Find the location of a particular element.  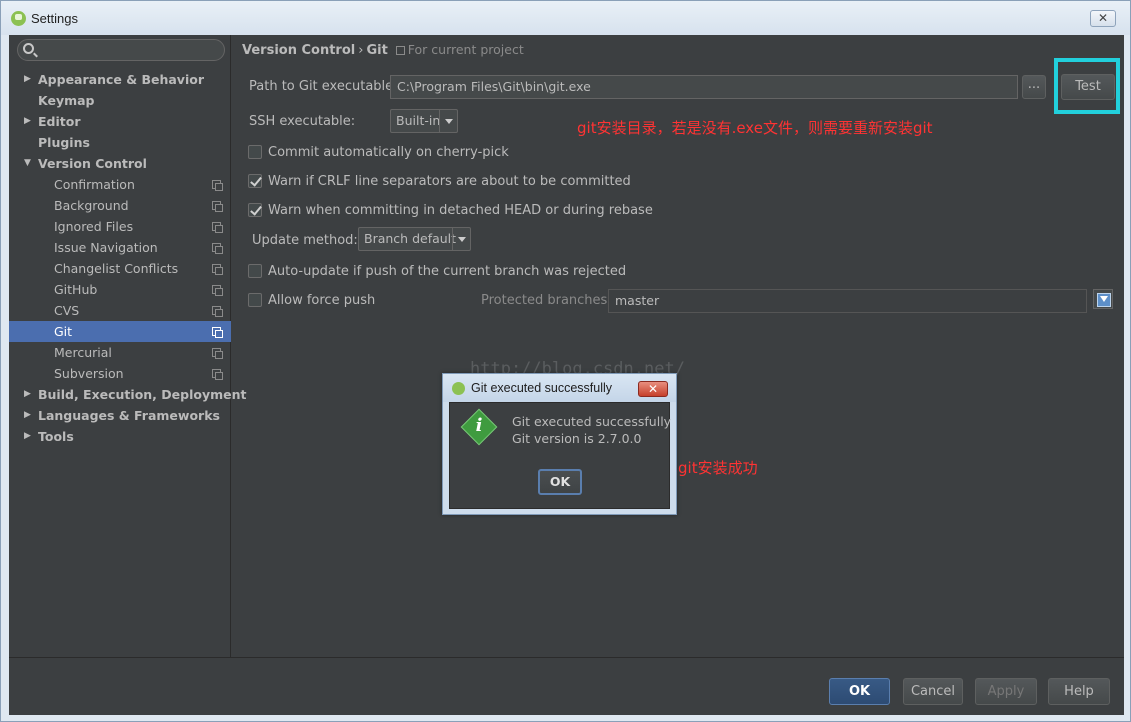

search-icon is located at coordinates (28, 48).